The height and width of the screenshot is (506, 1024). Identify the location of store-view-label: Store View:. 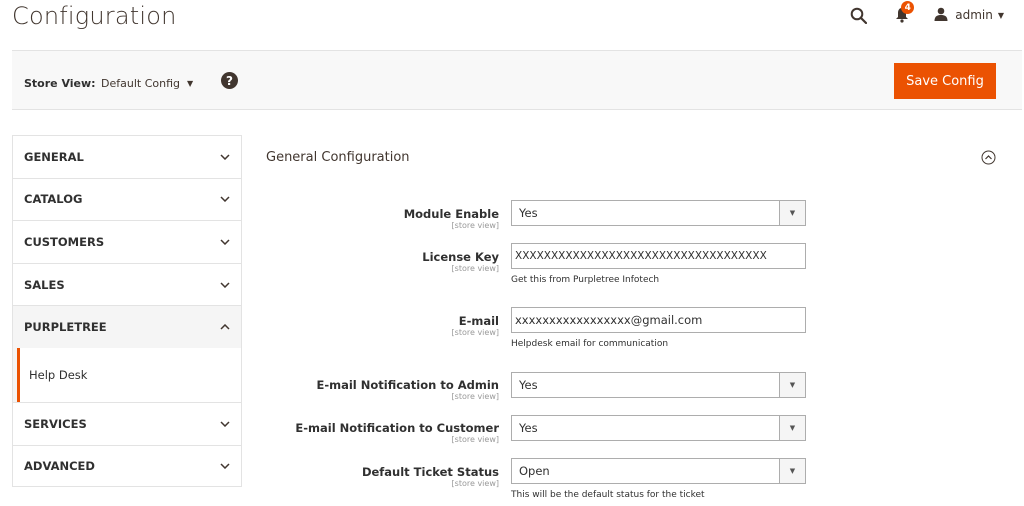
(60, 83).